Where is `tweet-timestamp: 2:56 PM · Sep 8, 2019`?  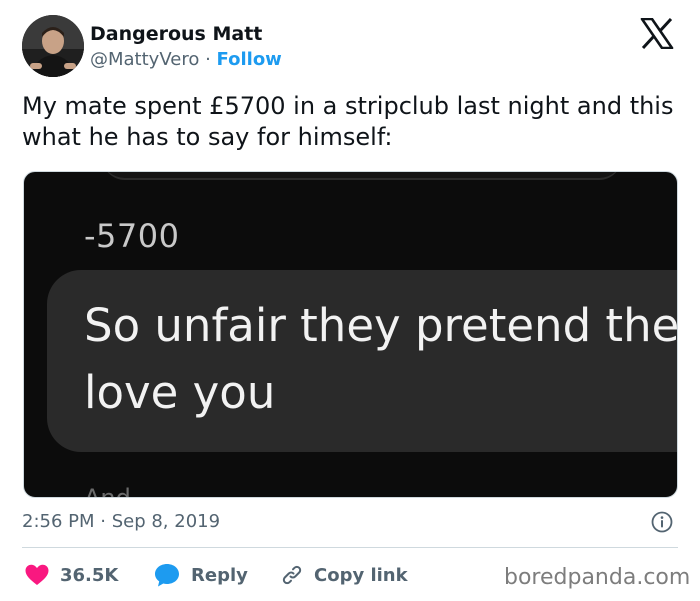 tweet-timestamp: 2:56 PM · Sep 8, 2019 is located at coordinates (121, 522).